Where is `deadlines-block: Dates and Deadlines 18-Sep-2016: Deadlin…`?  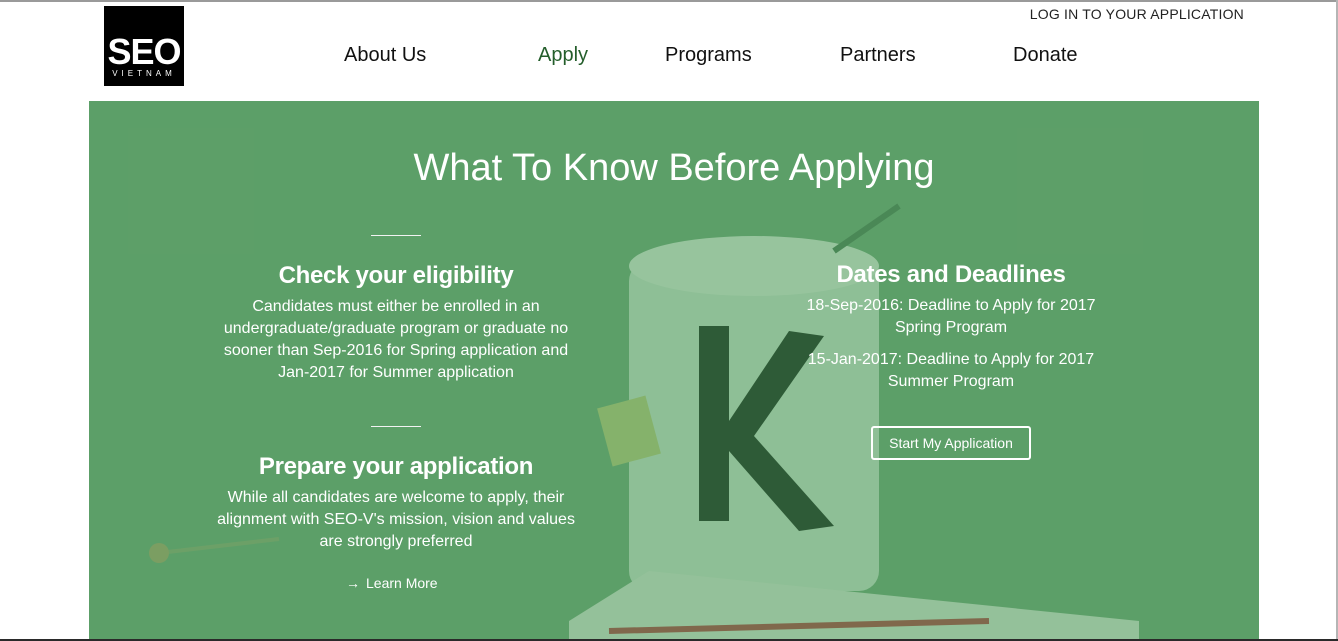 deadlines-block: Dates and Deadlines 18-Sep-2016: Deadlin… is located at coordinates (951, 327).